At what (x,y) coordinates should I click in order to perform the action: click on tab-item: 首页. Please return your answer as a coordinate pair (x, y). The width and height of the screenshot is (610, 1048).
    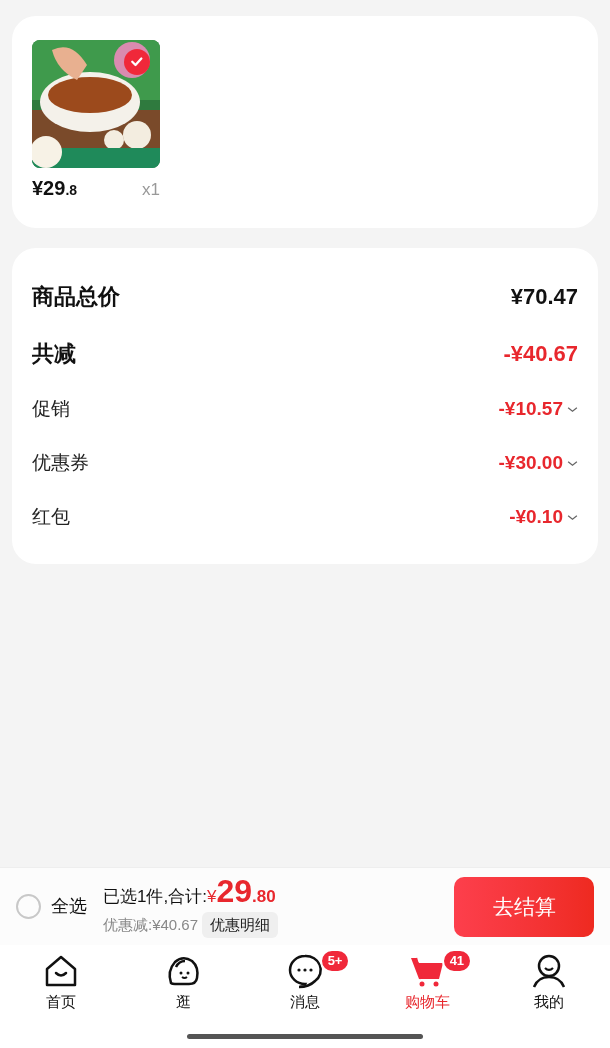
    Looking at the image, I should click on (61, 985).